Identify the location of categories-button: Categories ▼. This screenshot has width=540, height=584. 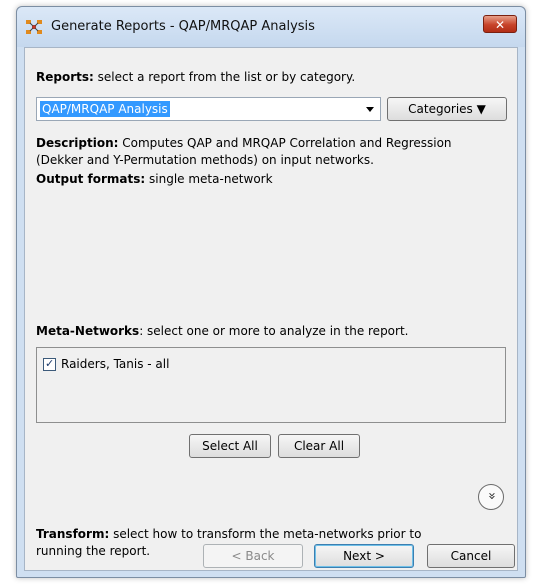
(447, 109).